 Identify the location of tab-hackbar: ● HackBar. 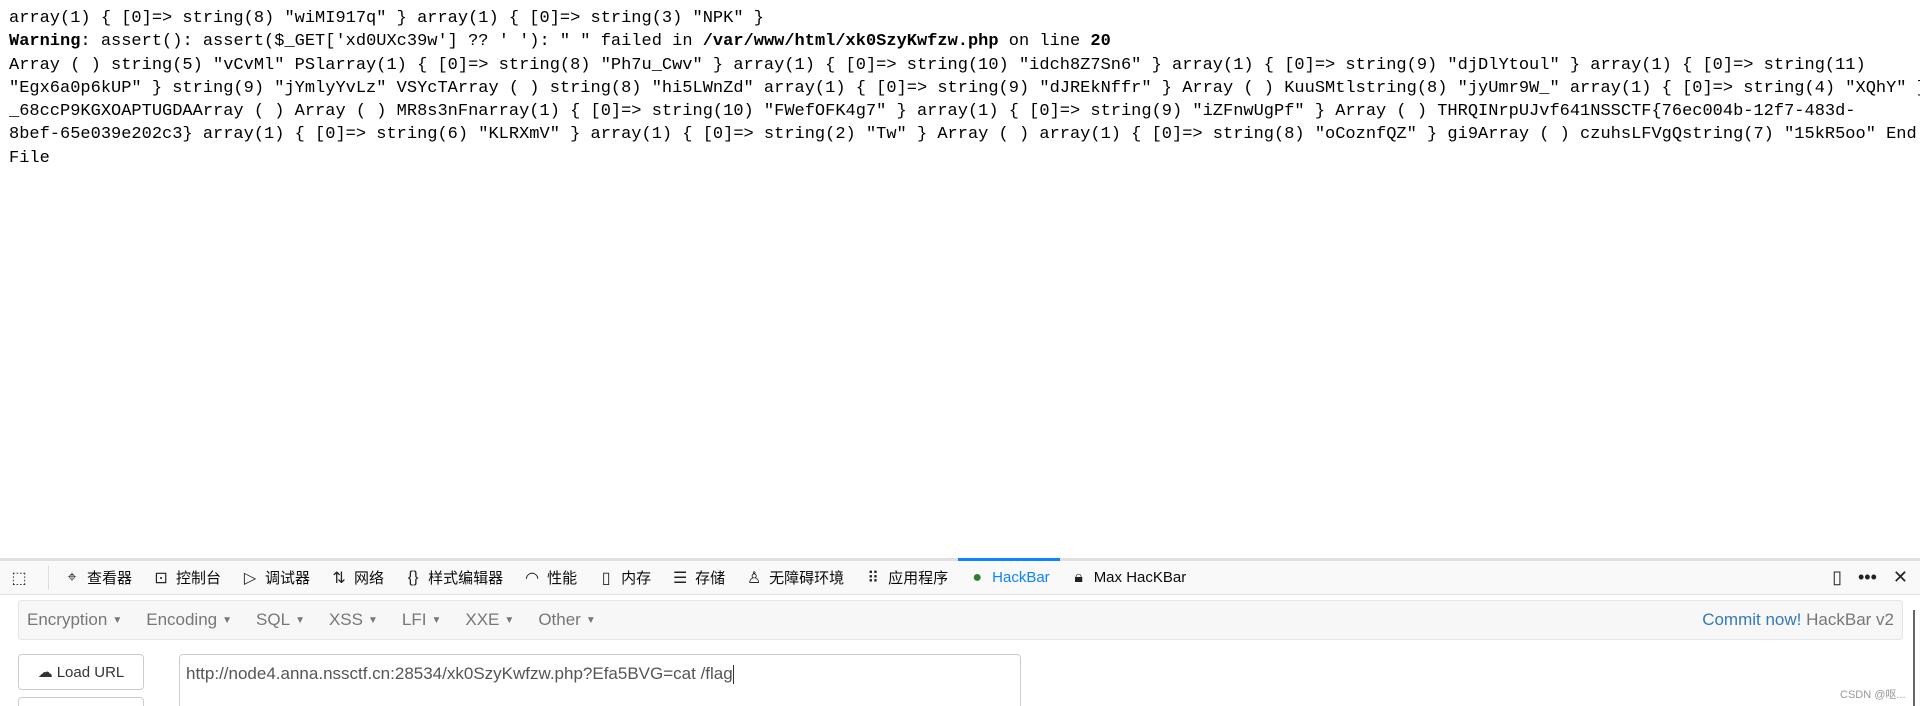
(1009, 576).